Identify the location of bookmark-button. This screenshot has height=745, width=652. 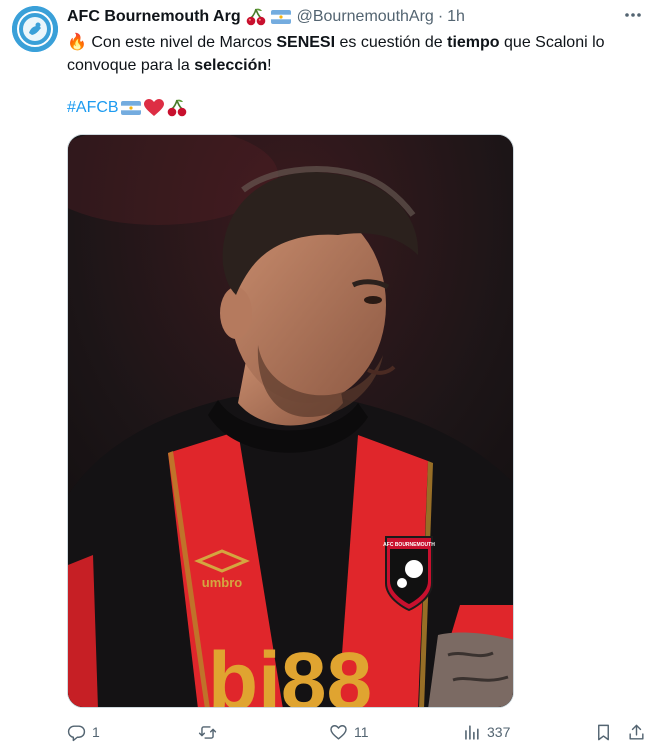
(603, 732).